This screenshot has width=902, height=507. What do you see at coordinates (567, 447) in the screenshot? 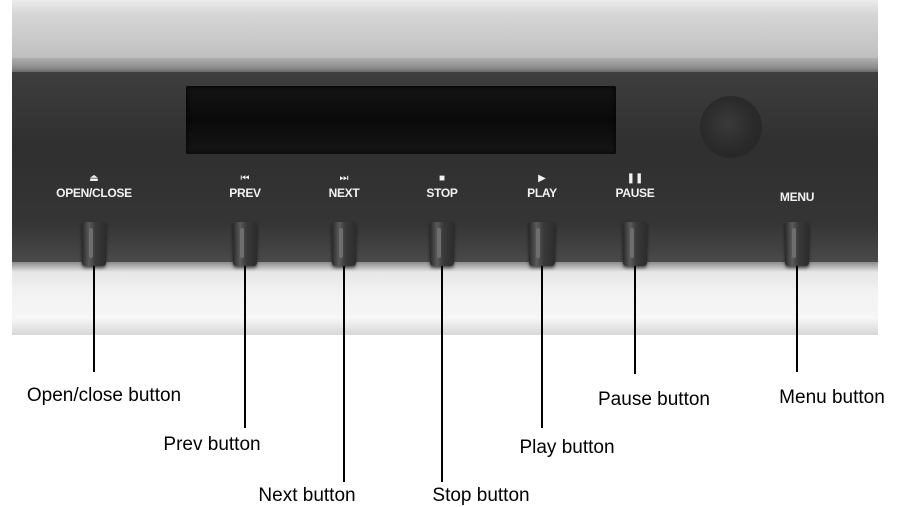
I see `play-callout: Play button` at bounding box center [567, 447].